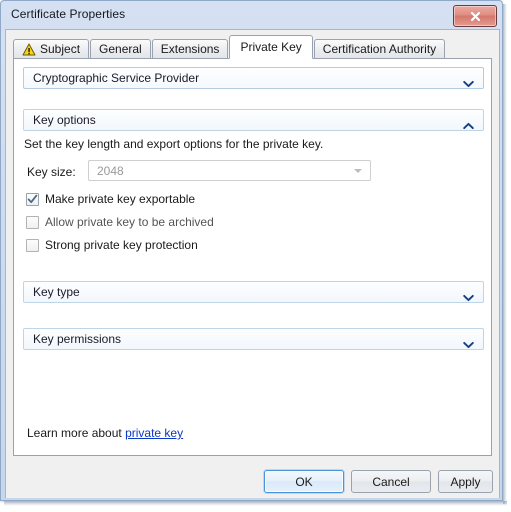 Image resolution: width=511 pixels, height=512 pixels. What do you see at coordinates (251, 15) in the screenshot?
I see `title-bar: Certificate Properties` at bounding box center [251, 15].